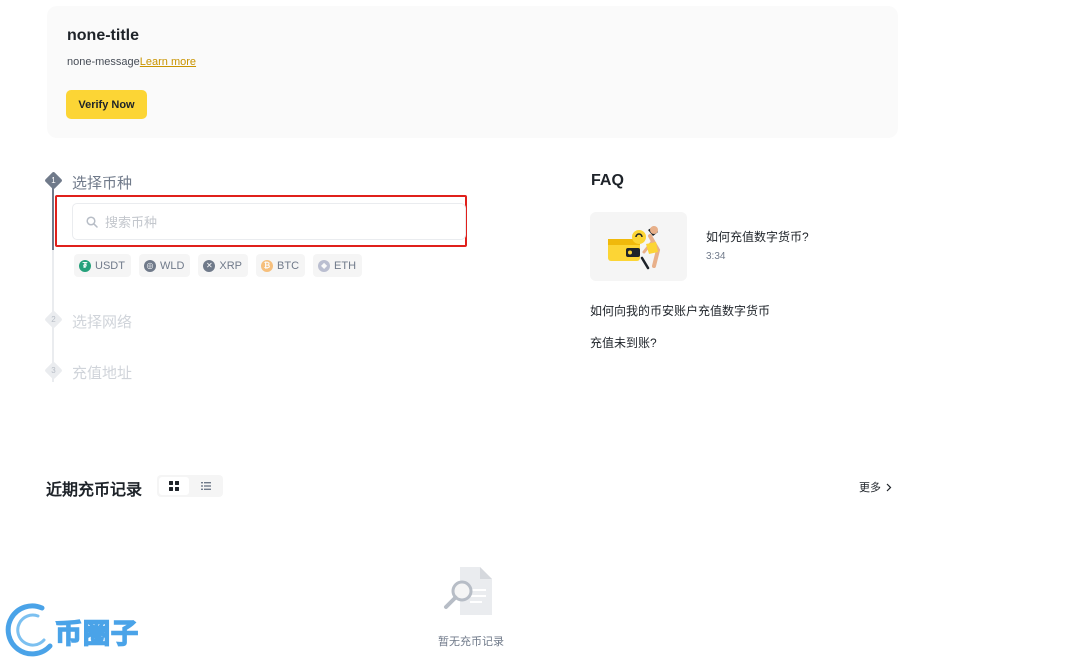  I want to click on faq-link-deposit-not-arrived: 充值未到账?, so click(623, 342).